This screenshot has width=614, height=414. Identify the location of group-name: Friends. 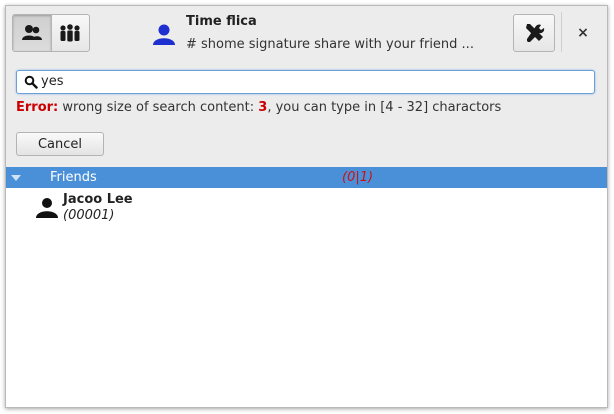
(73, 177).